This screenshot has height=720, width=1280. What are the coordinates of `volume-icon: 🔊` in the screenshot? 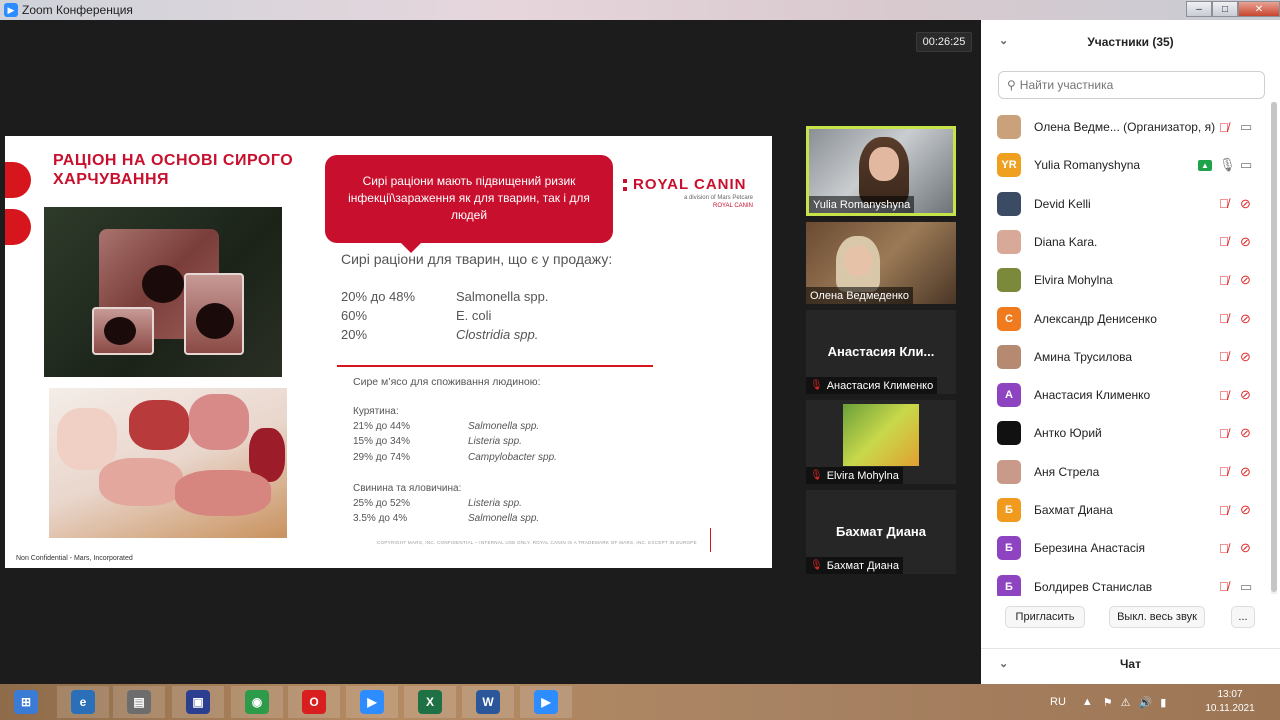 It's located at (1146, 702).